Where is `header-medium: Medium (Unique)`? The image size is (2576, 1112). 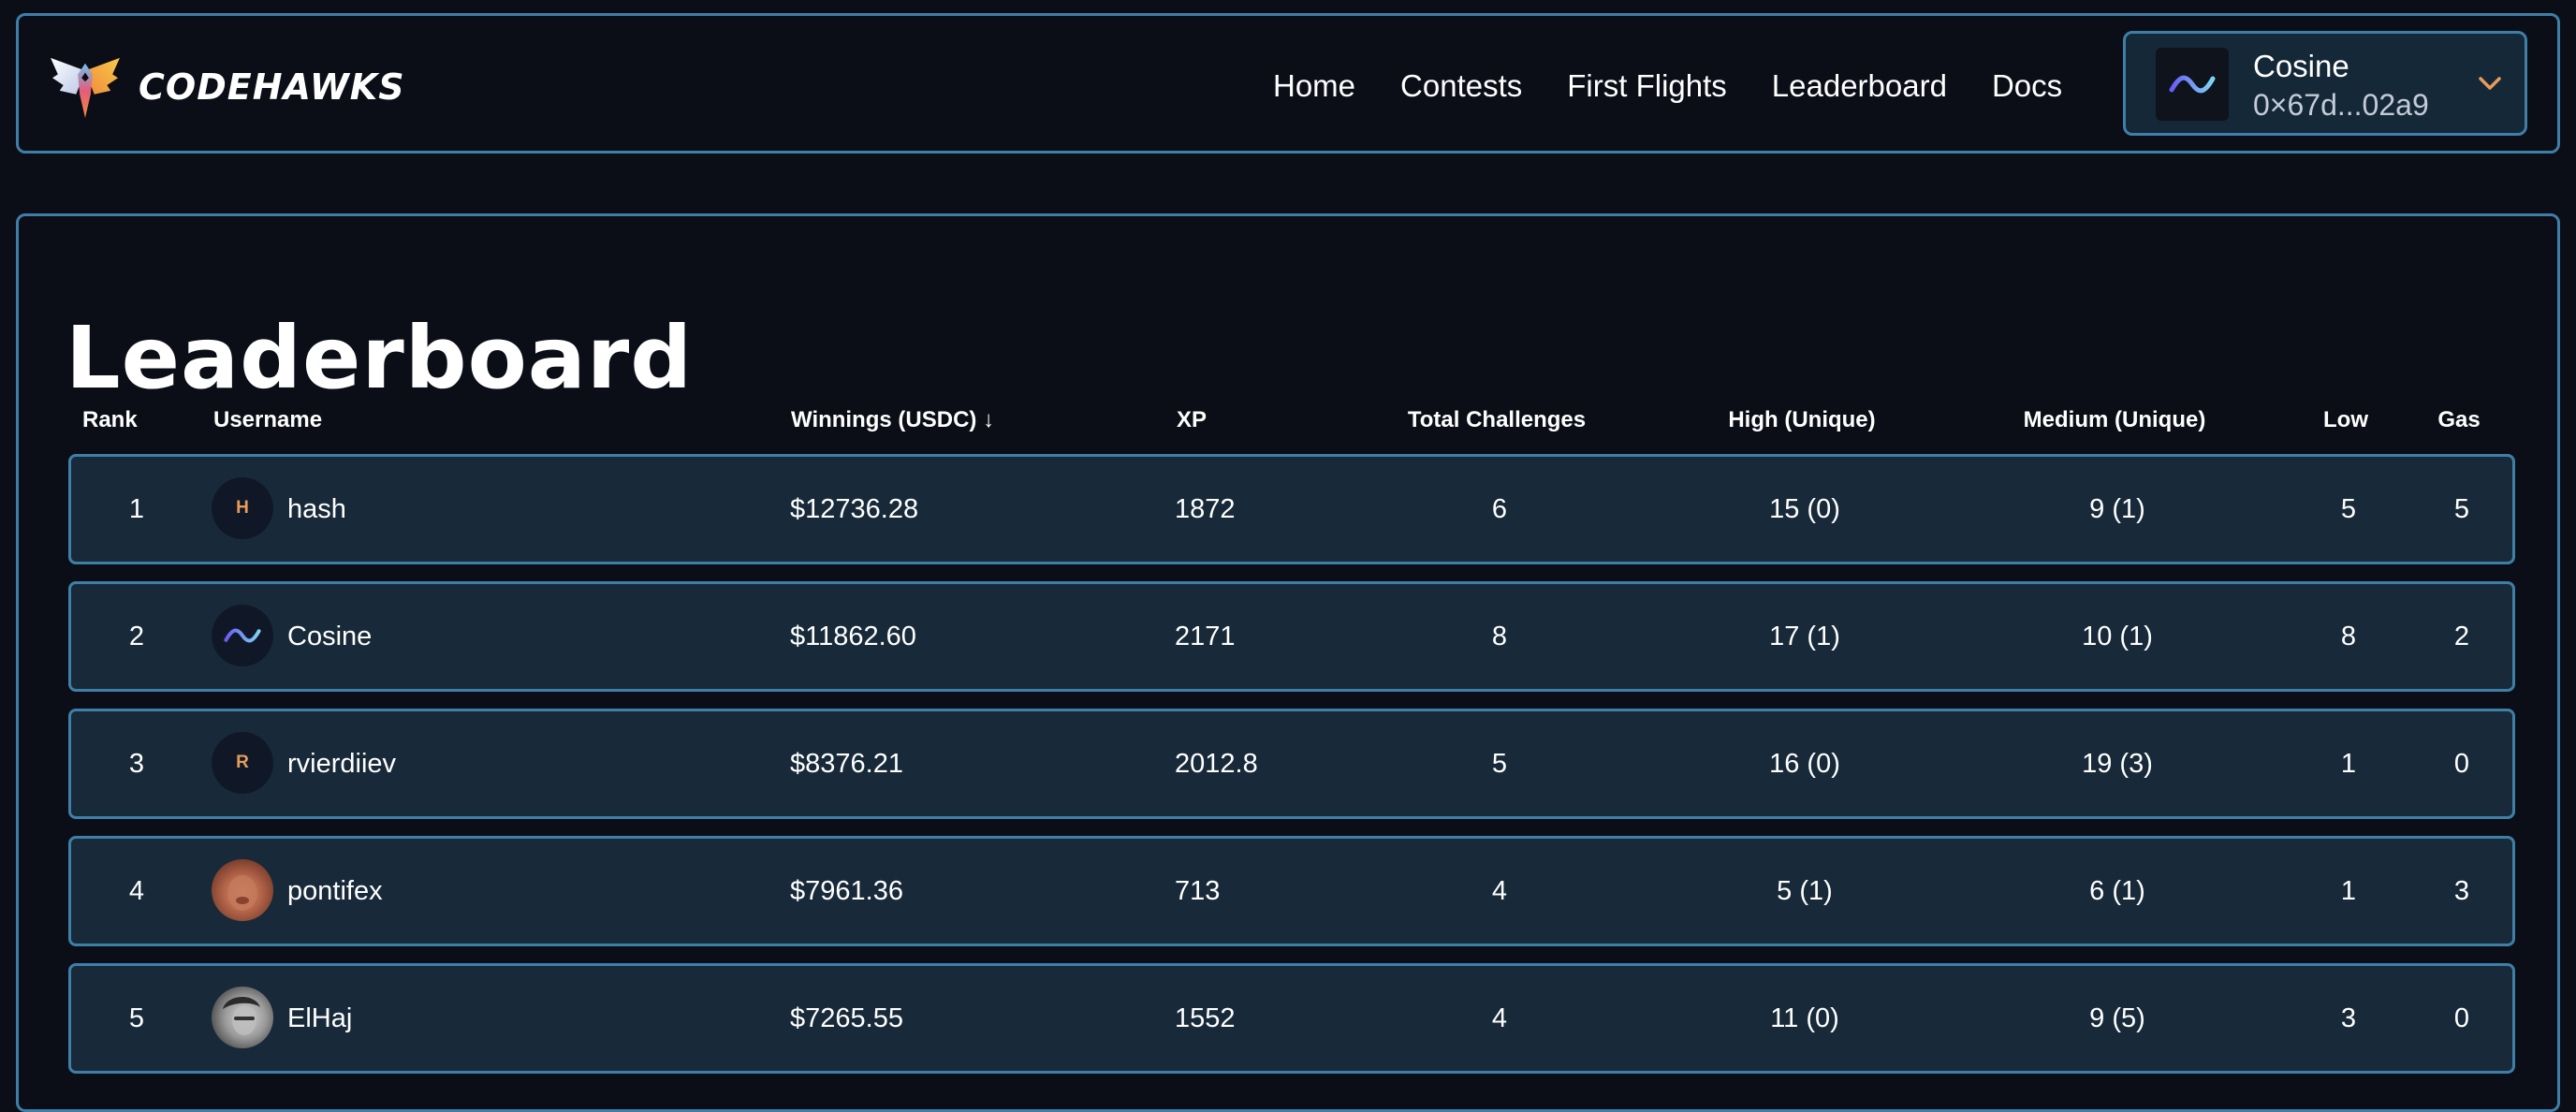
header-medium: Medium (Unique) is located at coordinates (2115, 420).